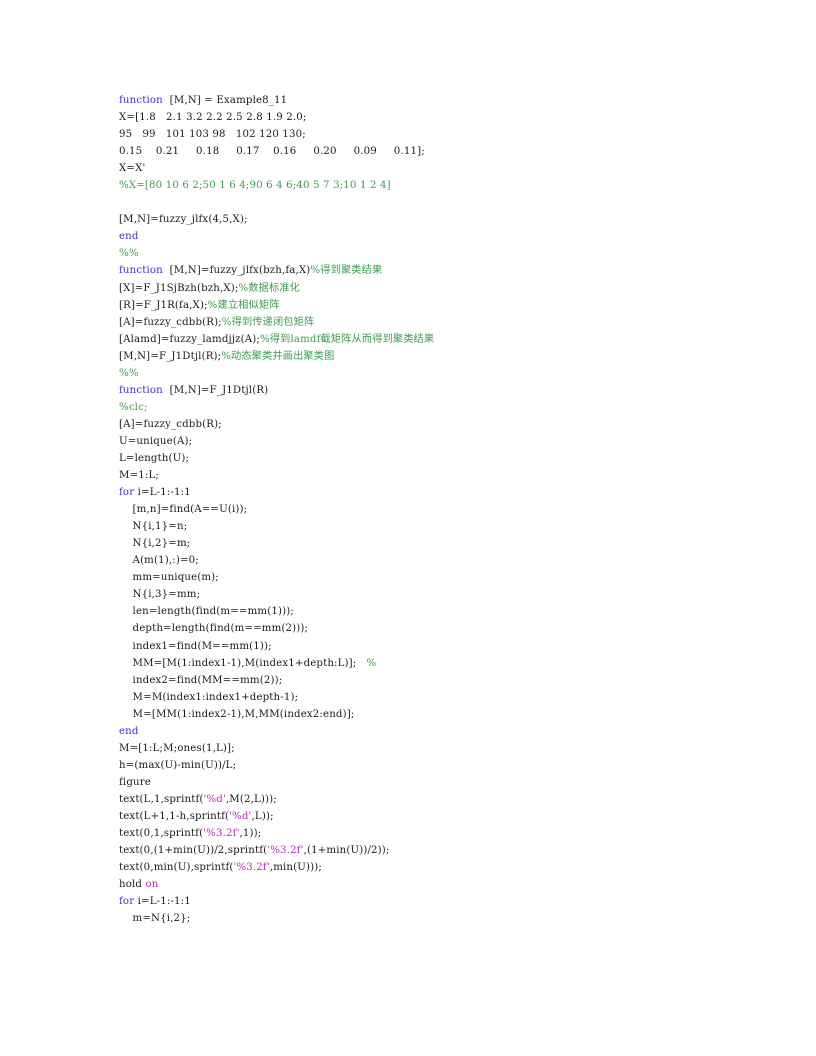  I want to click on code-token-pl: text(0,(1+min(U))/2,sprintf(, so click(193, 851).